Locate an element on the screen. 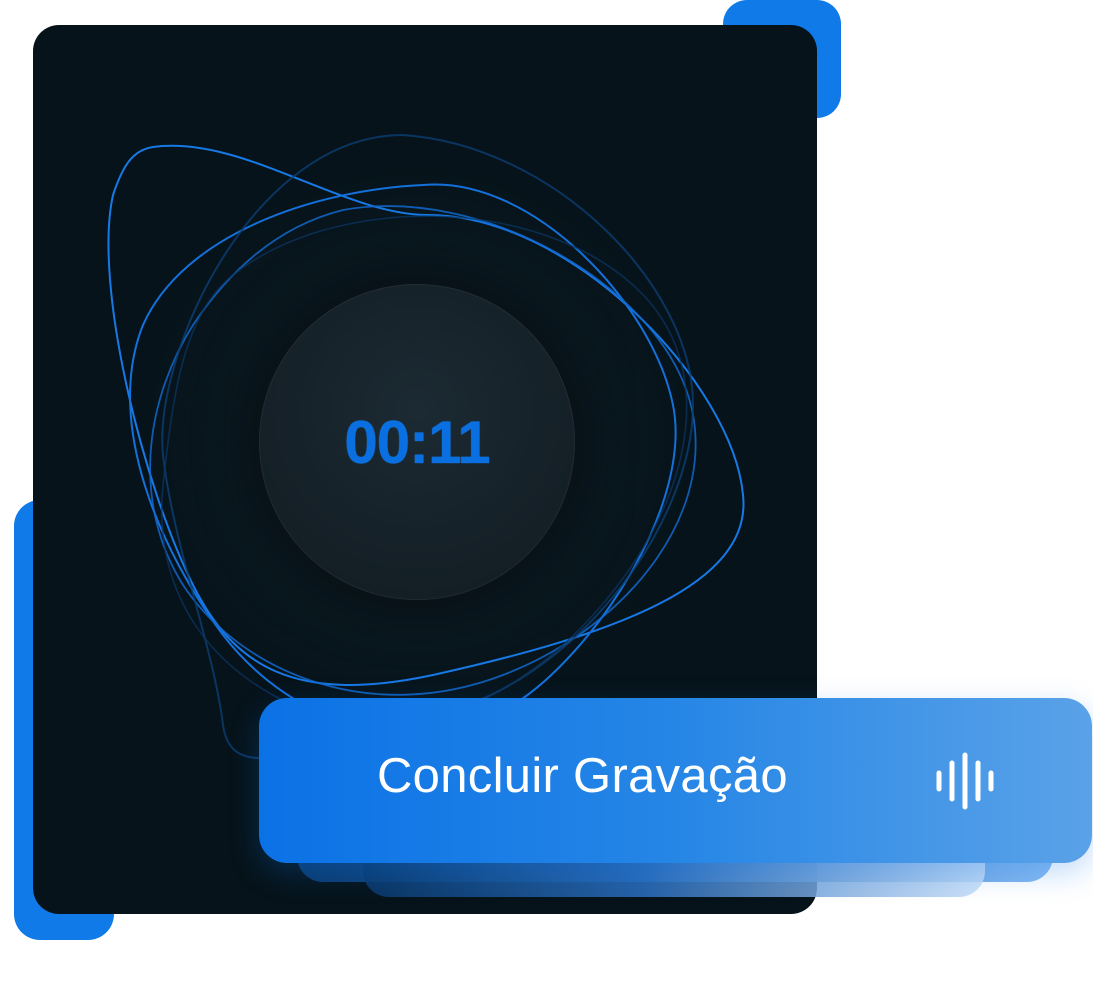 The height and width of the screenshot is (981, 1093). elapsed-time: 00:11 is located at coordinates (417, 442).